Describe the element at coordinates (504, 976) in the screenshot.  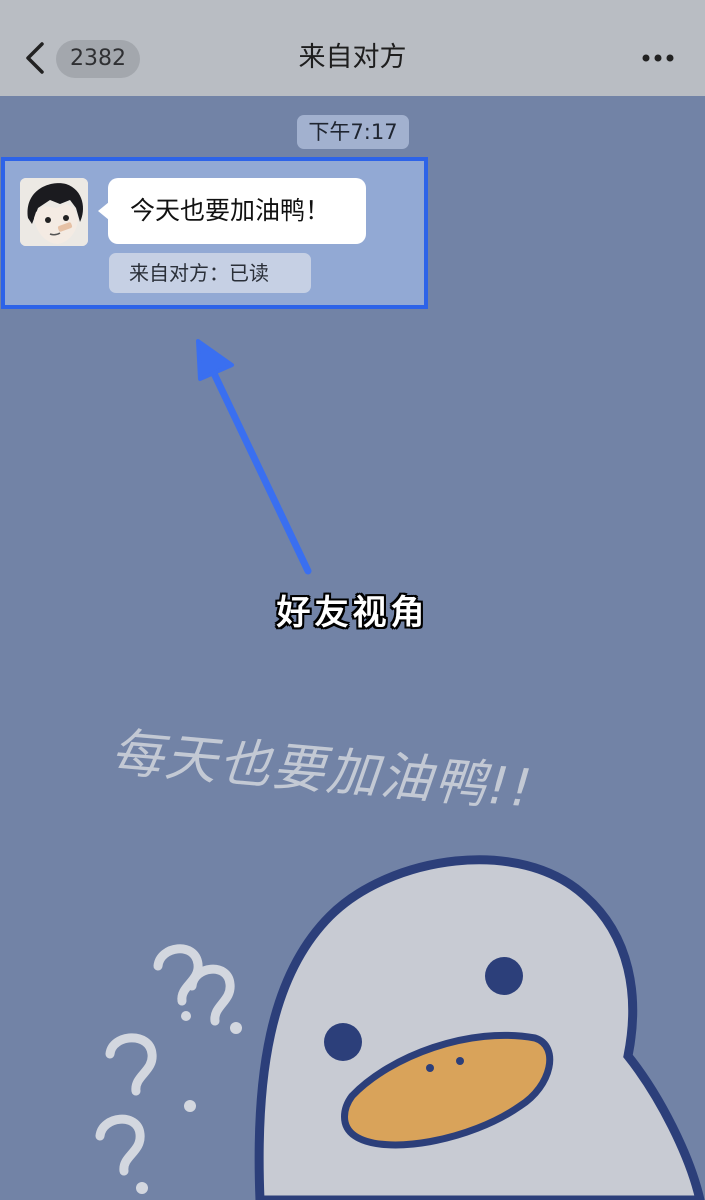
I see `duck-eye-right` at that location.